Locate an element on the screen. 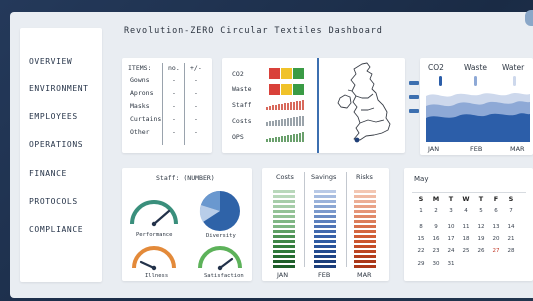 The height and width of the screenshot is (301, 533). savings-stripes is located at coordinates (325, 229).